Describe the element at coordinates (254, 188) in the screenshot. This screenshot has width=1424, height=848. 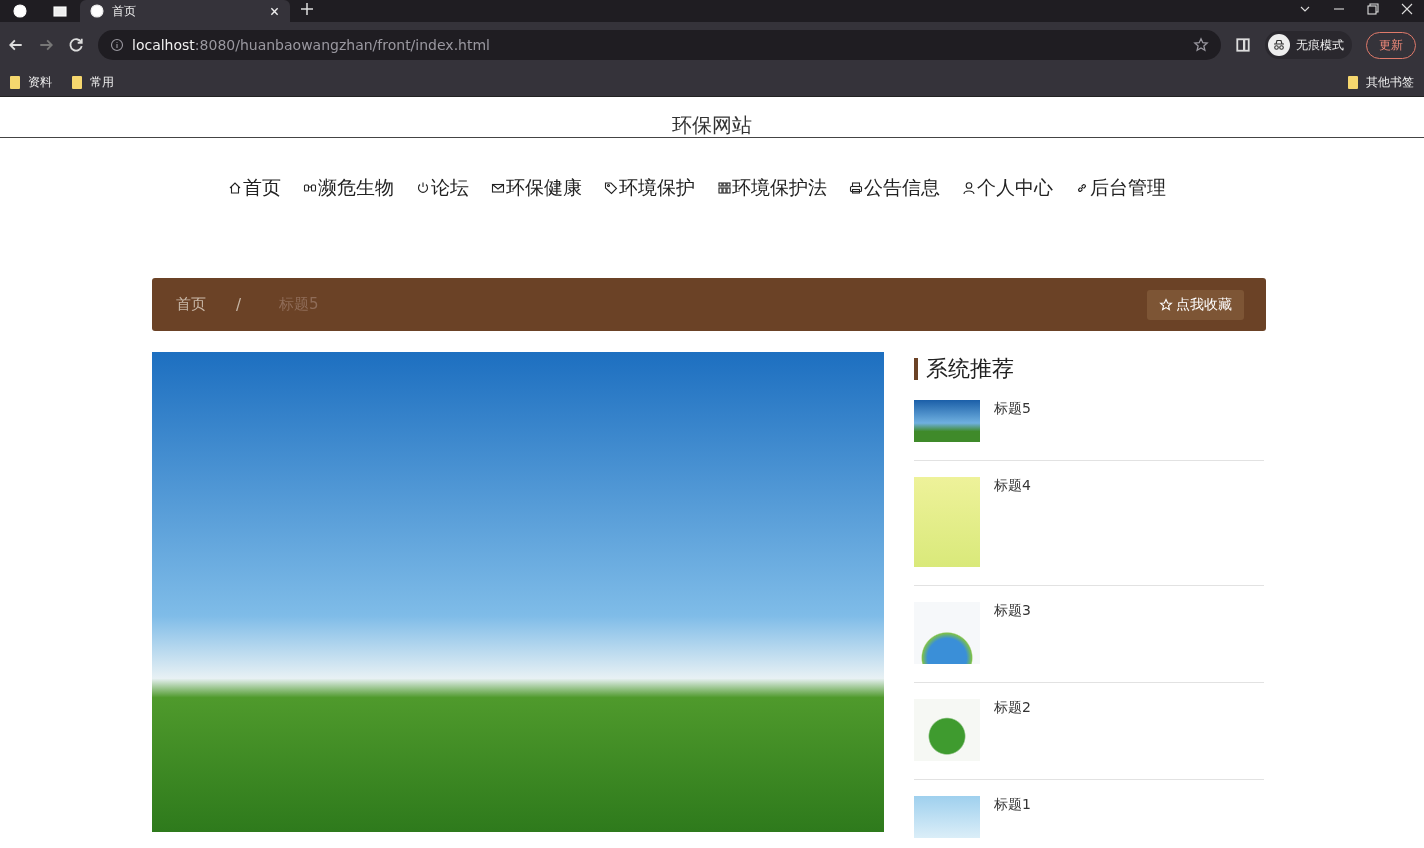
I see `nav-link: 首页` at that location.